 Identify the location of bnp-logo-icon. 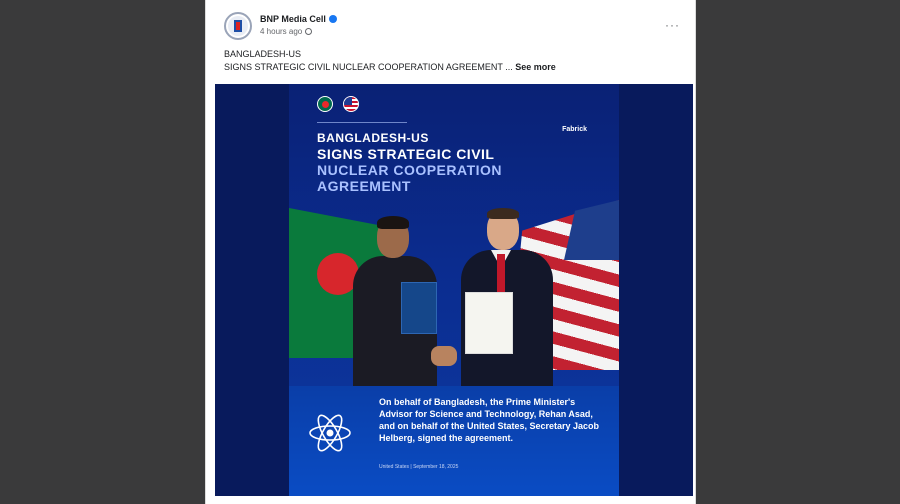
(238, 26).